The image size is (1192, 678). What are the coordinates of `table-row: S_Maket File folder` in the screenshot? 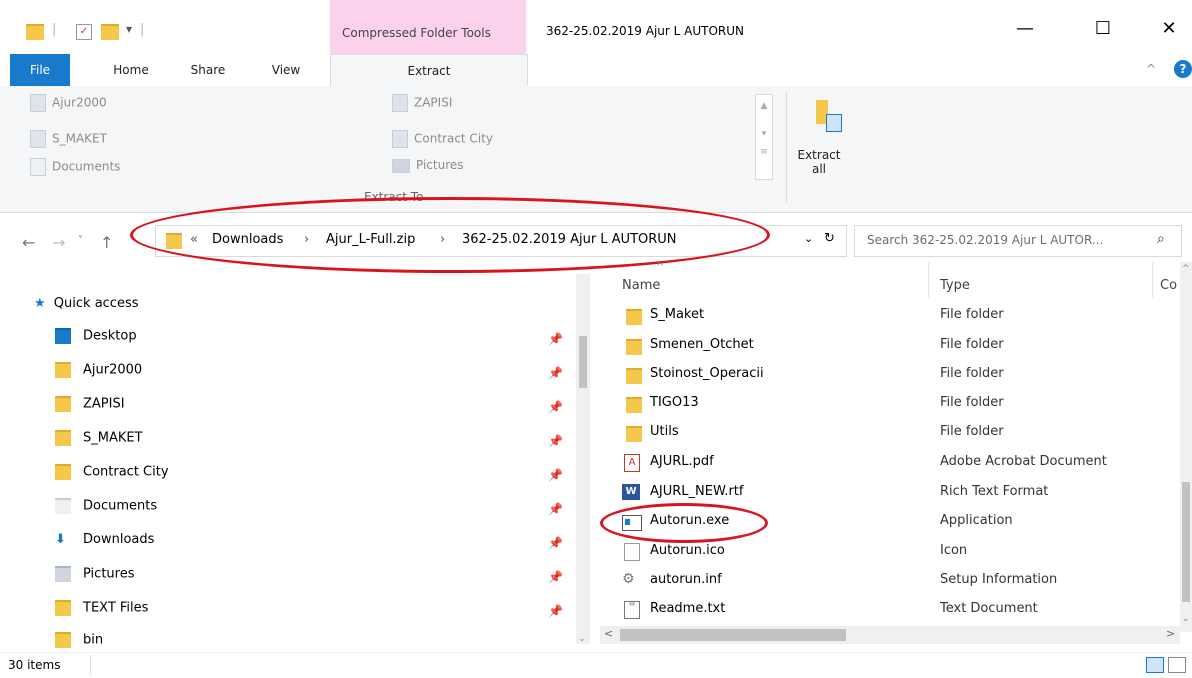 It's located at (890, 316).